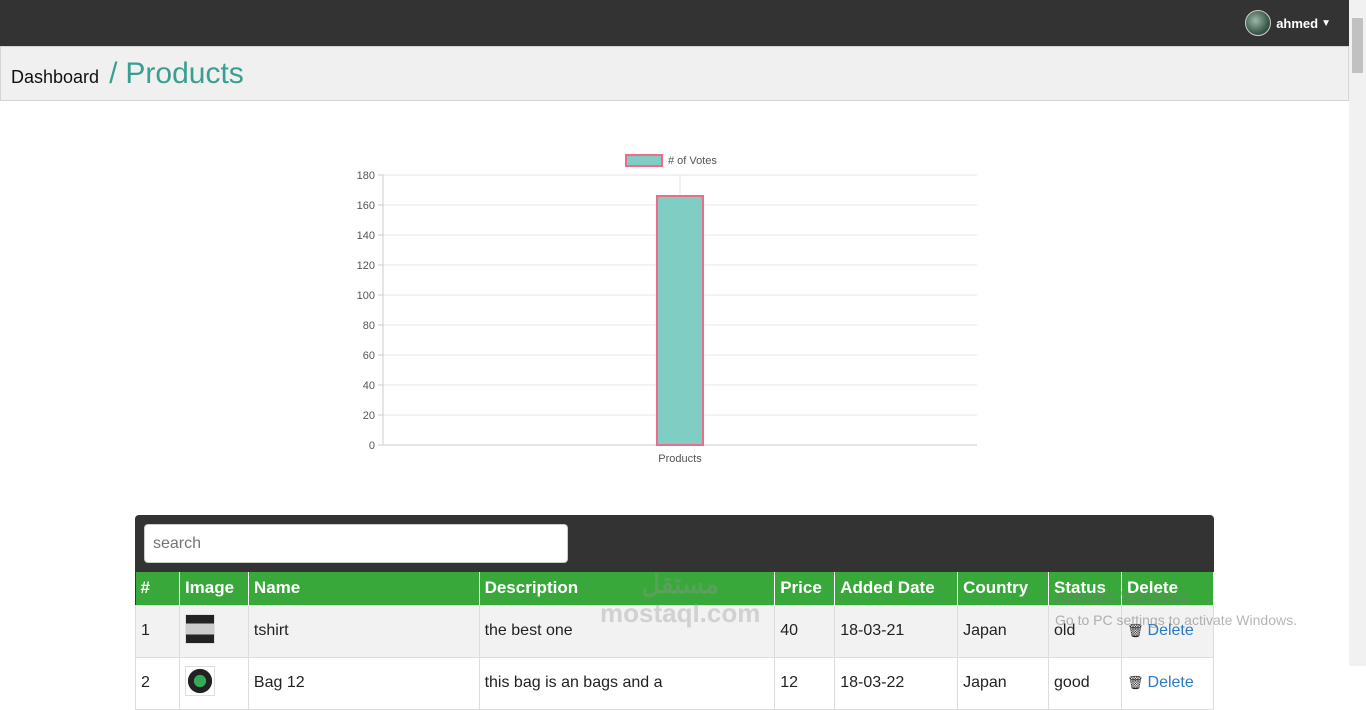 The width and height of the screenshot is (1366, 710). What do you see at coordinates (627, 588) in the screenshot?
I see `col-header-description: Description` at bounding box center [627, 588].